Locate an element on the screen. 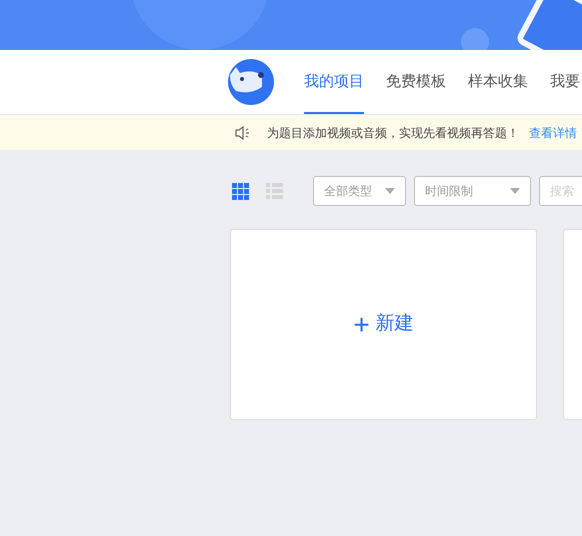 The height and width of the screenshot is (536, 582). details-link: 查看详情 is located at coordinates (553, 133).